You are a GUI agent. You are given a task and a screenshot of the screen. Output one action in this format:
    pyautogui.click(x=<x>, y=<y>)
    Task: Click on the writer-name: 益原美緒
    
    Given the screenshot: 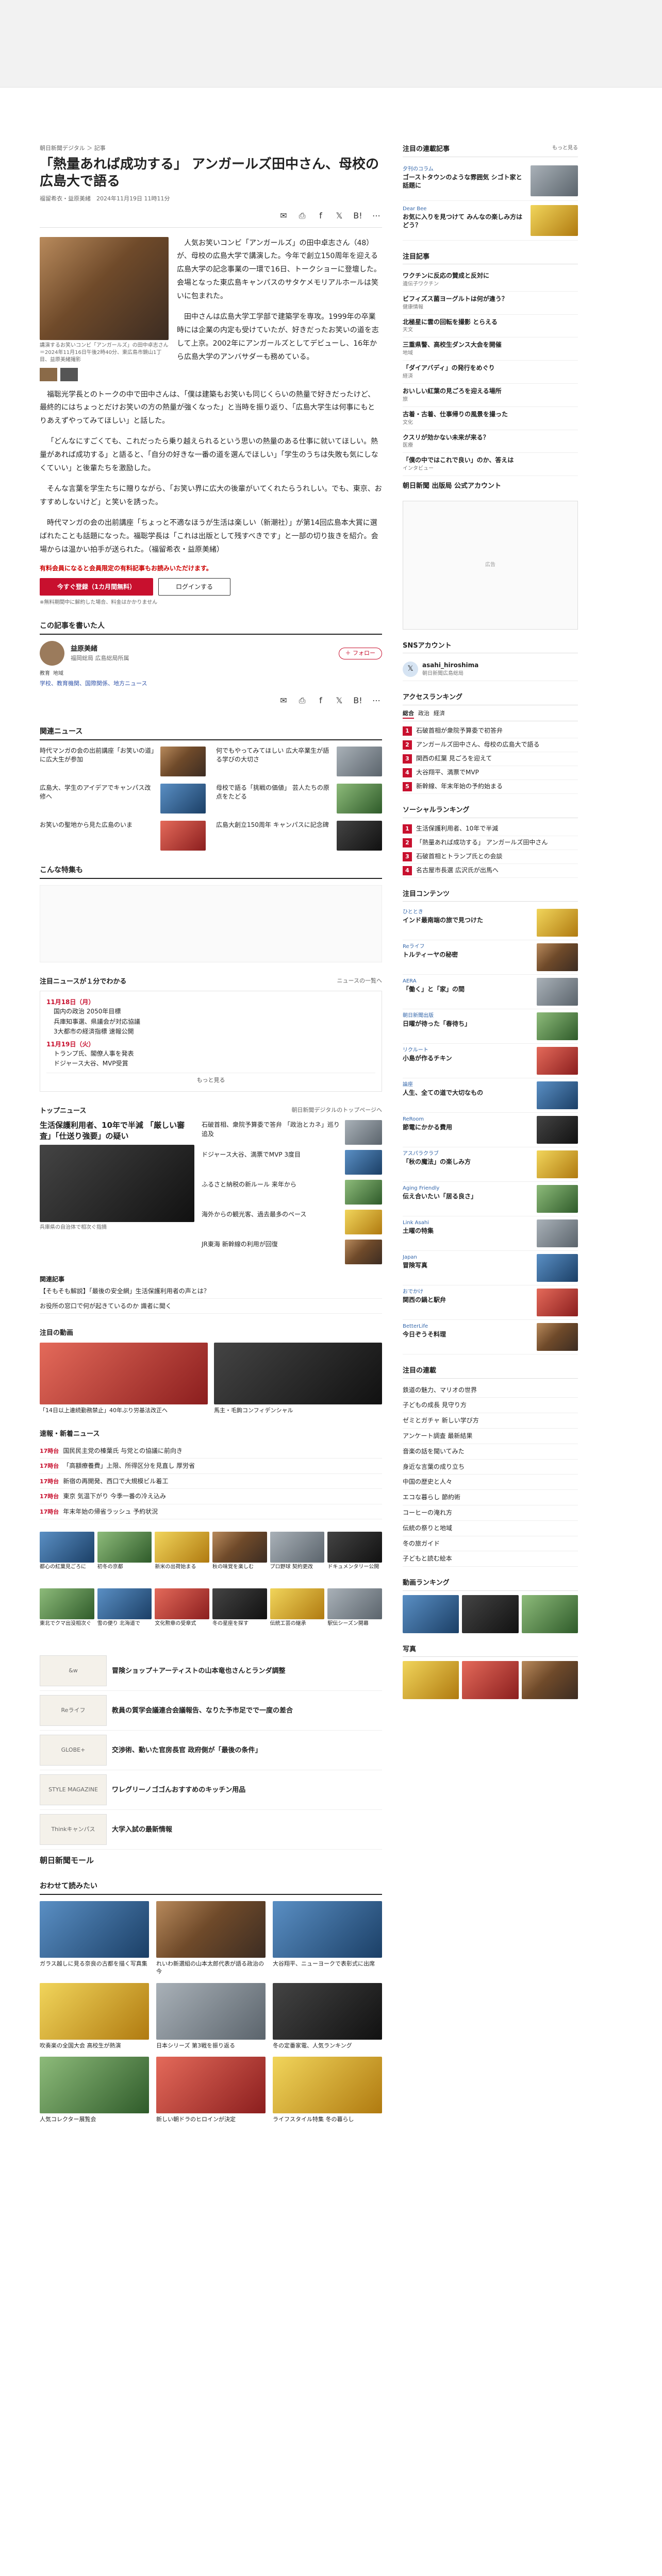 What is the action you would take?
    pyautogui.click(x=100, y=649)
    